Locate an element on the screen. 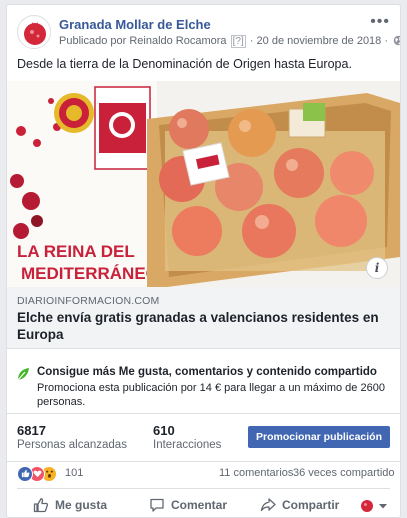 This screenshot has width=407, height=518. reaction-count: 101 is located at coordinates (74, 473).